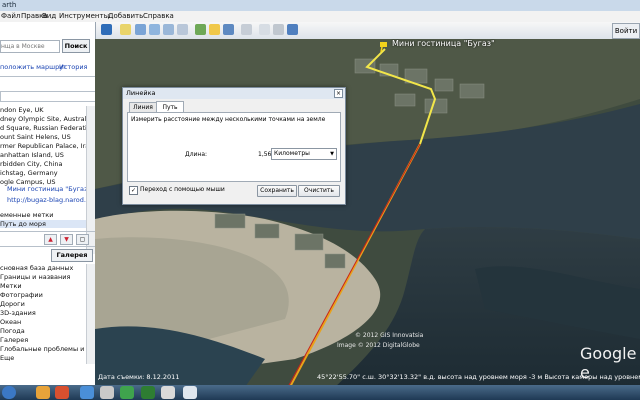  Describe the element at coordinates (443, 43) in the screenshot. I see `placemark-label: Мини гостиница "Бугаз"` at that location.